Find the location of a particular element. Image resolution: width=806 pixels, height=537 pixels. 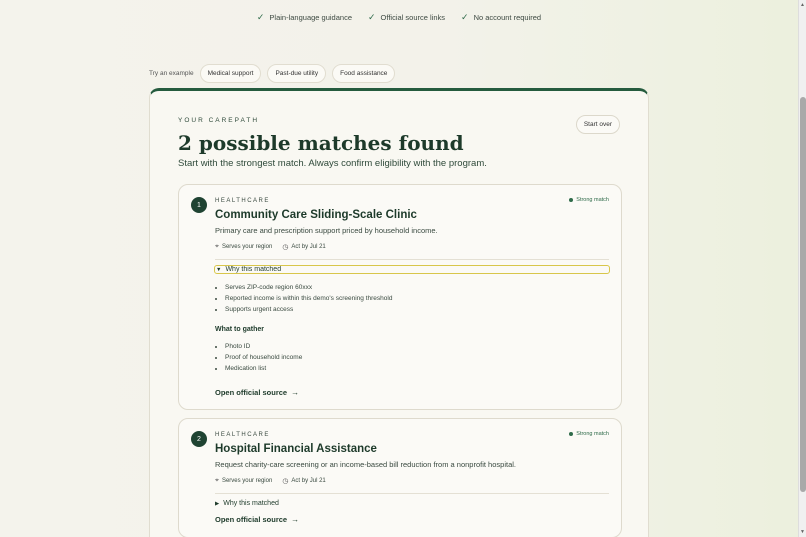

scroll-up-icon: ▲ is located at coordinates (802, 5).